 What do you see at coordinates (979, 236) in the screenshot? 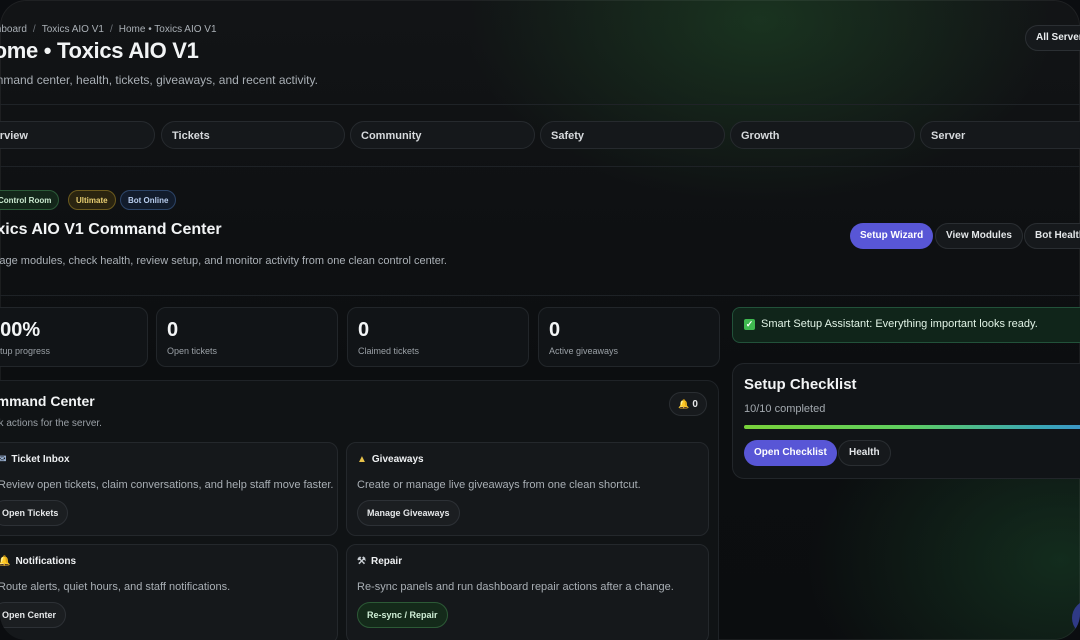
I see `view-modules-button: View Modules` at bounding box center [979, 236].